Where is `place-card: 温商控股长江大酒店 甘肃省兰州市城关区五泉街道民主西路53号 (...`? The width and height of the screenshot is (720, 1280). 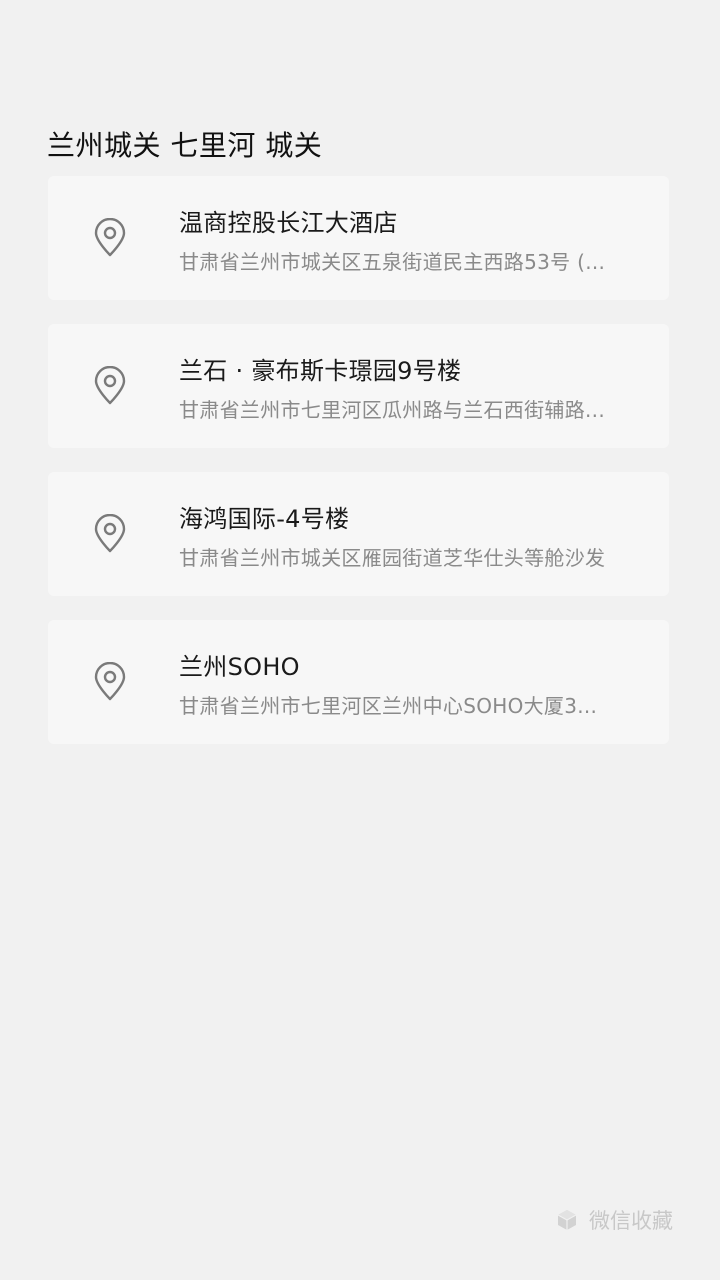 place-card: 温商控股长江大酒店 甘肃省兰州市城关区五泉街道民主西路53号 (... is located at coordinates (358, 238).